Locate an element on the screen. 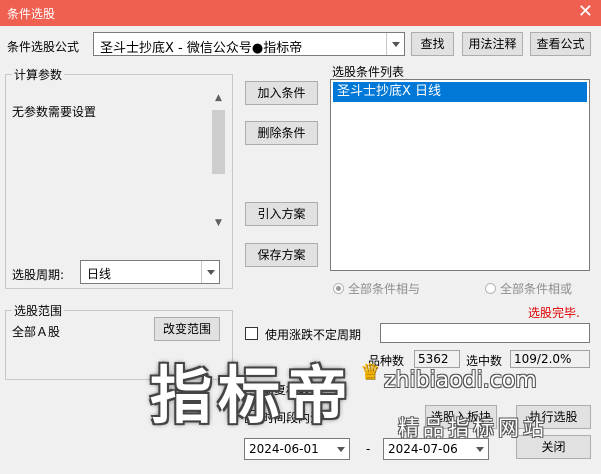 Image resolution: width=601 pixels, height=474 pixels. period-value: 日线 is located at coordinates (99, 274).